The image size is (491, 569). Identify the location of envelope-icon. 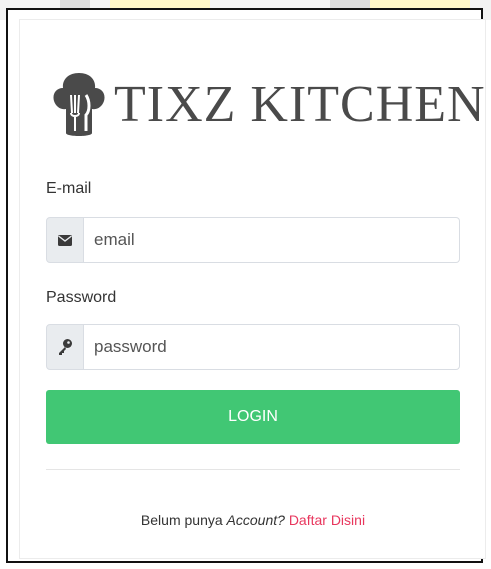
(65, 240).